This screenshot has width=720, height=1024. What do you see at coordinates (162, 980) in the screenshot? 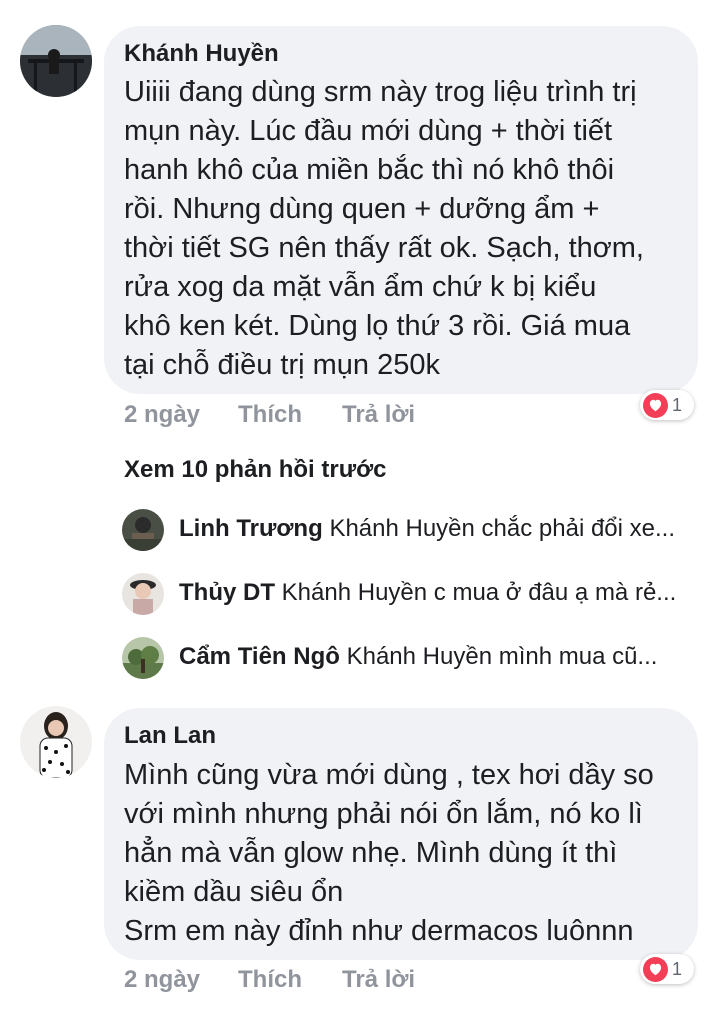
I see `comment-time: 2 ngày` at bounding box center [162, 980].